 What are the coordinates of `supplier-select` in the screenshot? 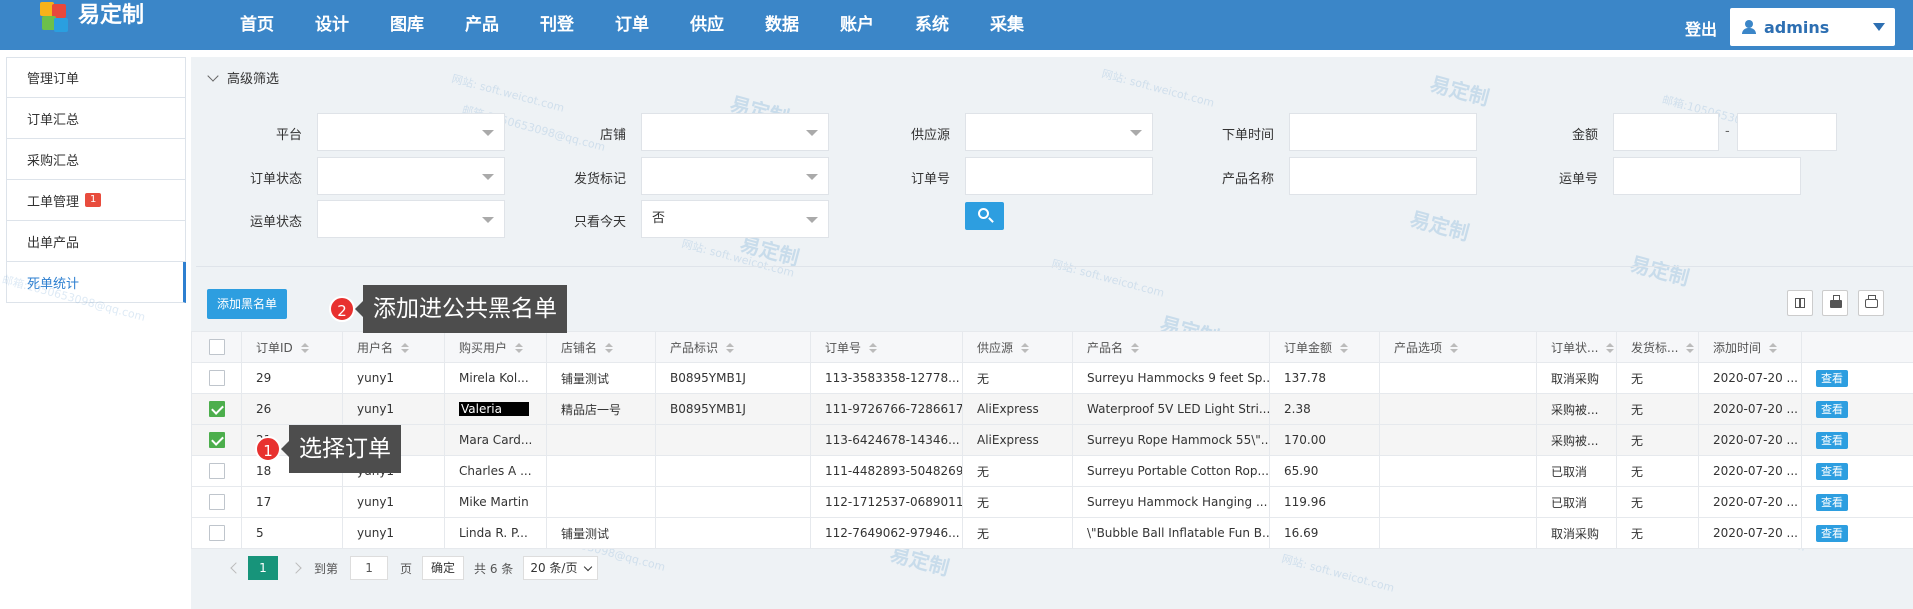 It's located at (1059, 132).